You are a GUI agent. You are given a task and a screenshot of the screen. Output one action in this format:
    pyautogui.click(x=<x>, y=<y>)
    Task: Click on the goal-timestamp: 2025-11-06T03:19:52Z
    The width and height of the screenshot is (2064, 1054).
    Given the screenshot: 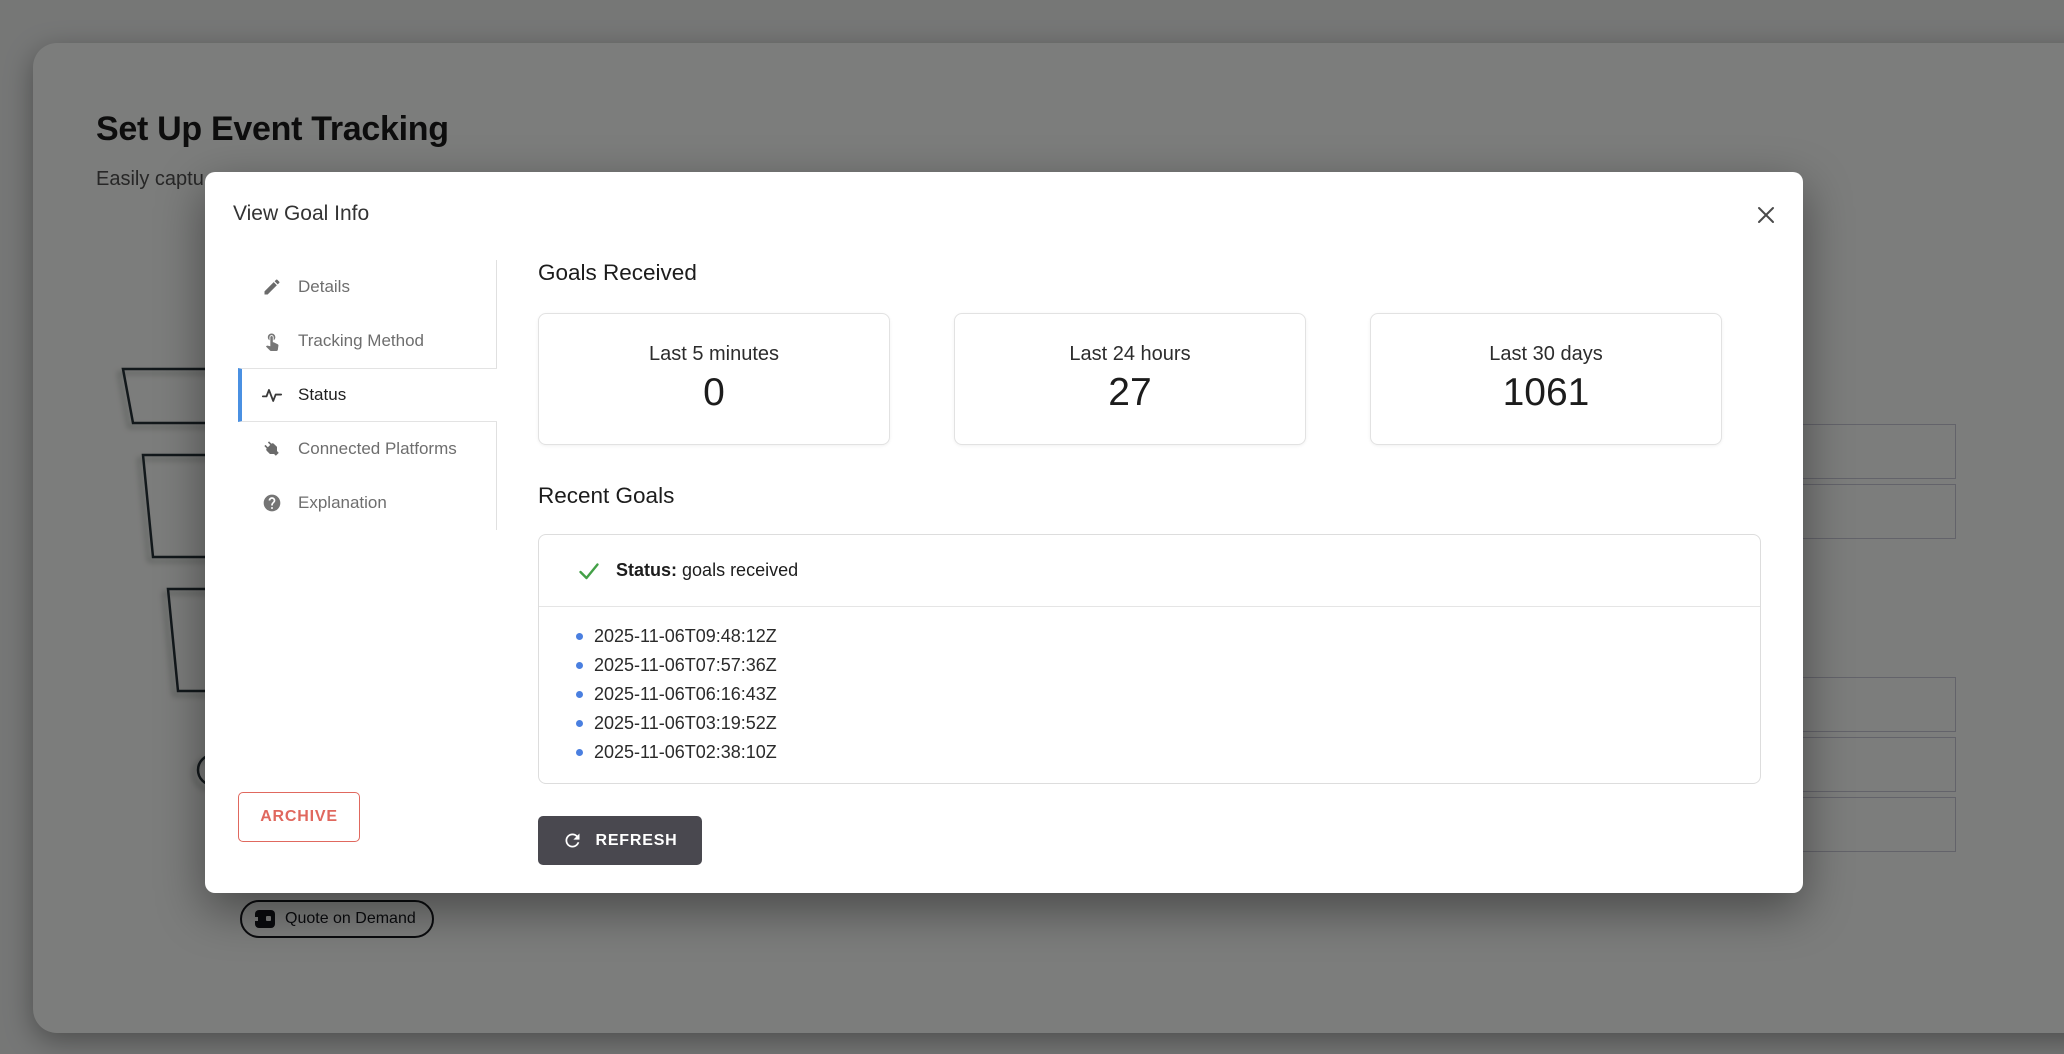 What is the action you would take?
    pyautogui.click(x=1149, y=723)
    